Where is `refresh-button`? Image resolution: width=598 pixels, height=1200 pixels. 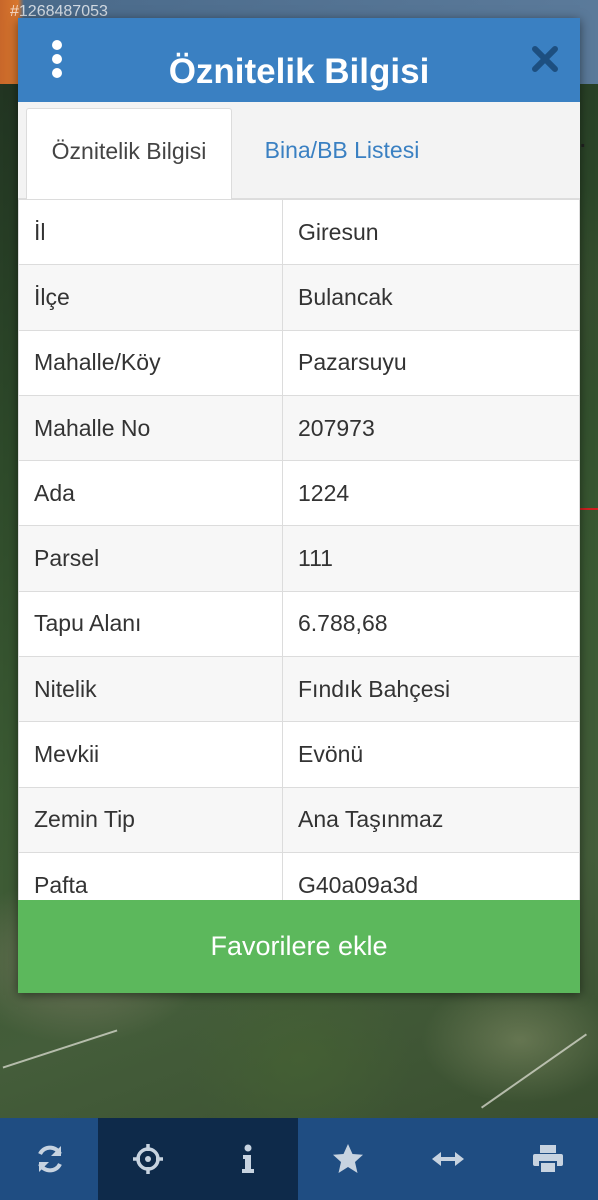
refresh-button is located at coordinates (50, 1159).